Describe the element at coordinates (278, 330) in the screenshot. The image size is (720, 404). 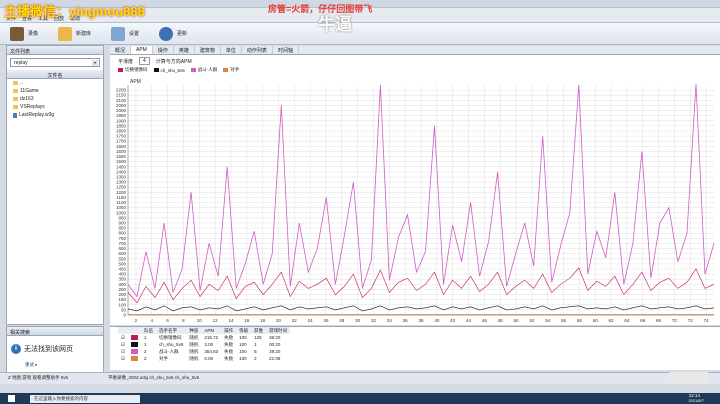
I see `col-time: 游戏时间` at that location.